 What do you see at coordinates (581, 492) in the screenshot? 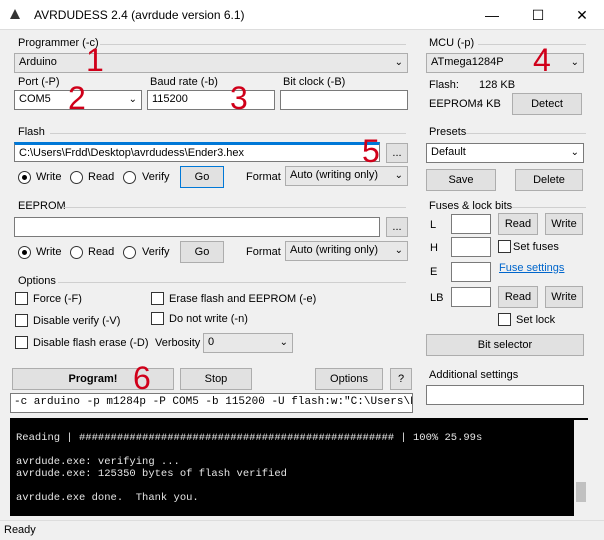
I see `scrollbar-thumb` at bounding box center [581, 492].